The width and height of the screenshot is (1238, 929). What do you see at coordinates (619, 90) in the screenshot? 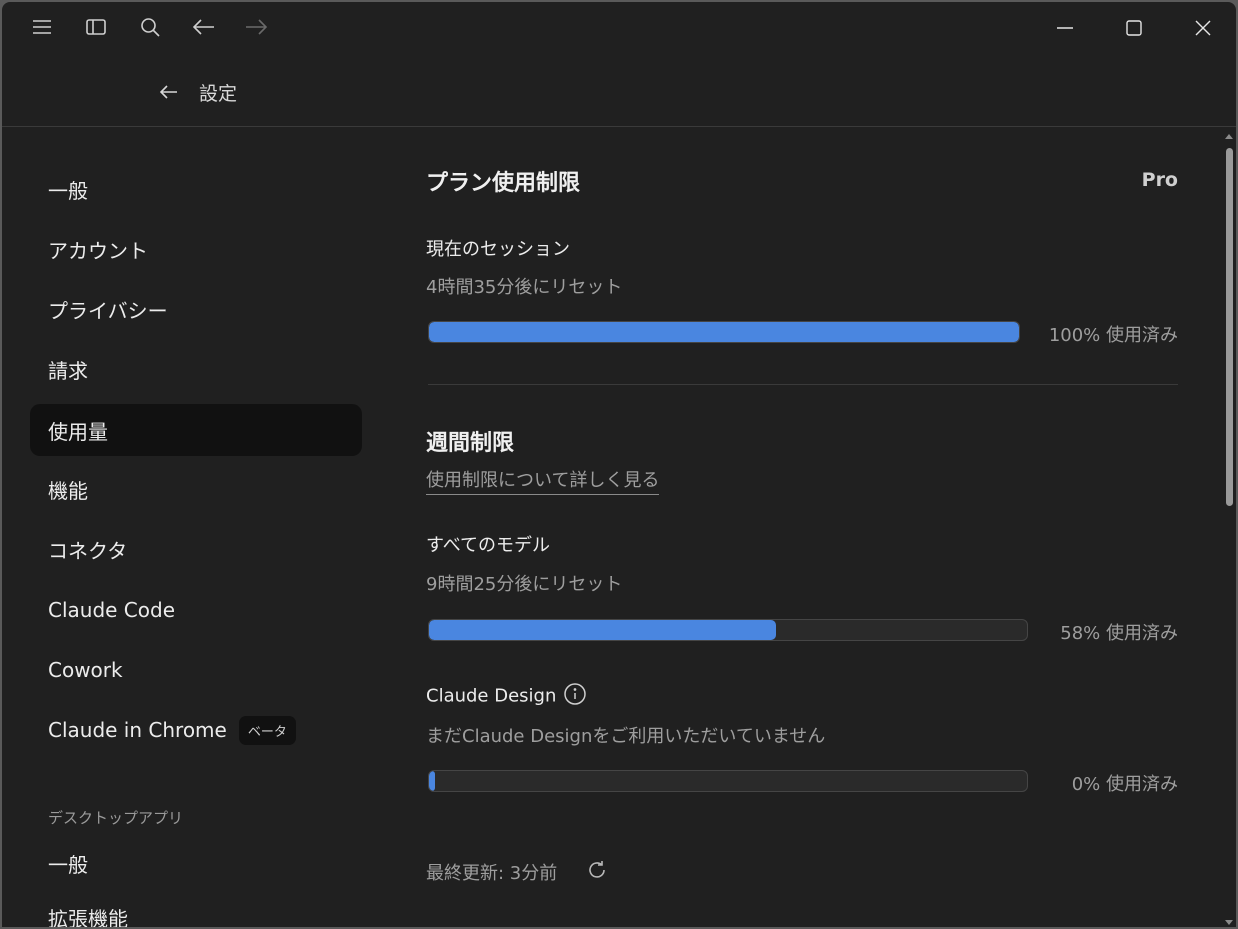
I see `settings-header: 設定` at bounding box center [619, 90].